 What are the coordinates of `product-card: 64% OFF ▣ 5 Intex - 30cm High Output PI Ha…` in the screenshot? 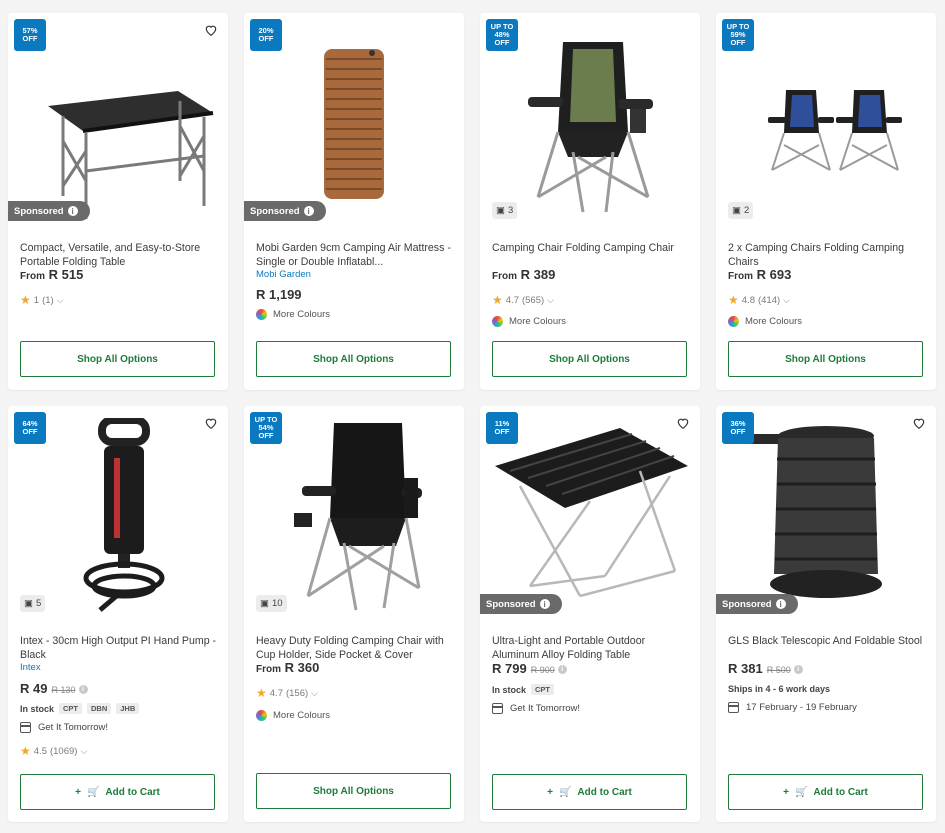 It's located at (118, 614).